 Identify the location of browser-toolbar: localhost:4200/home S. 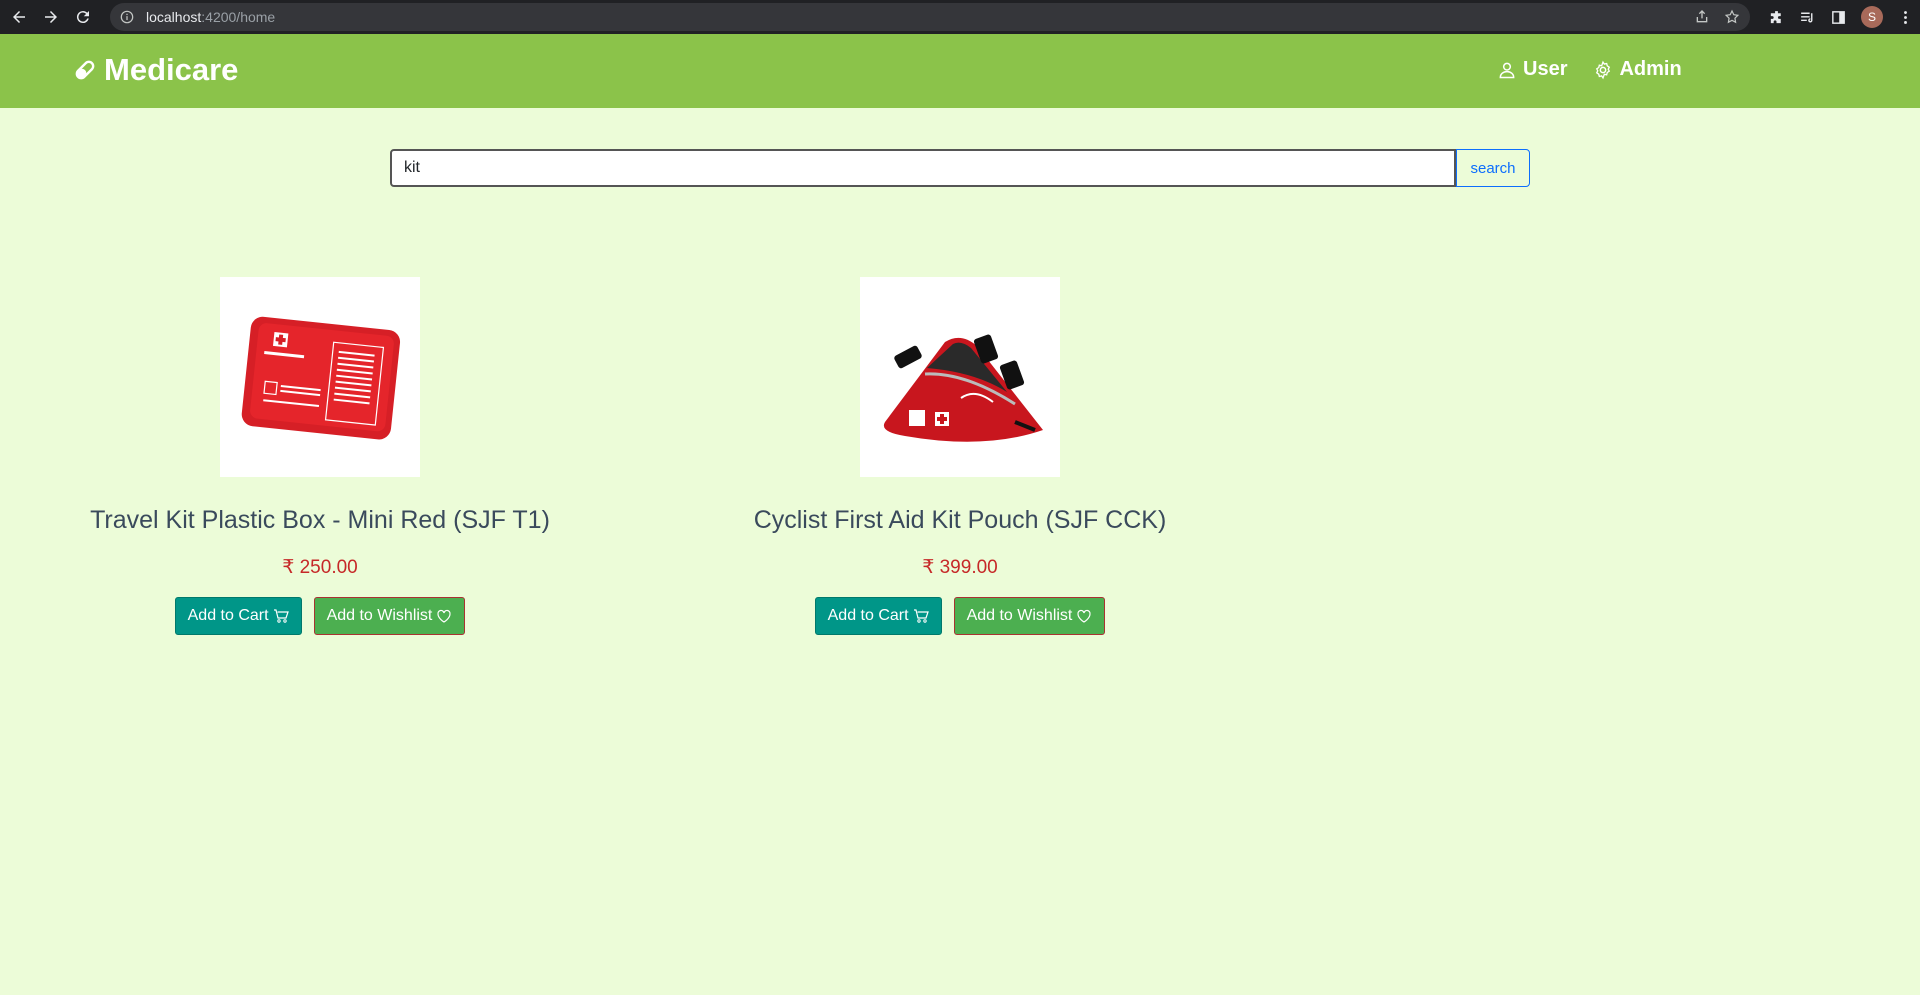
(960, 17).